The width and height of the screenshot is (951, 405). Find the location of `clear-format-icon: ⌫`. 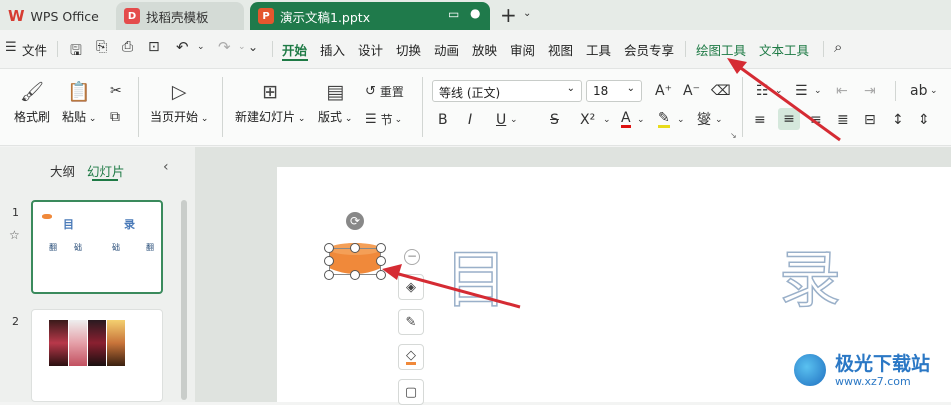

clear-format-icon: ⌫ is located at coordinates (721, 91).